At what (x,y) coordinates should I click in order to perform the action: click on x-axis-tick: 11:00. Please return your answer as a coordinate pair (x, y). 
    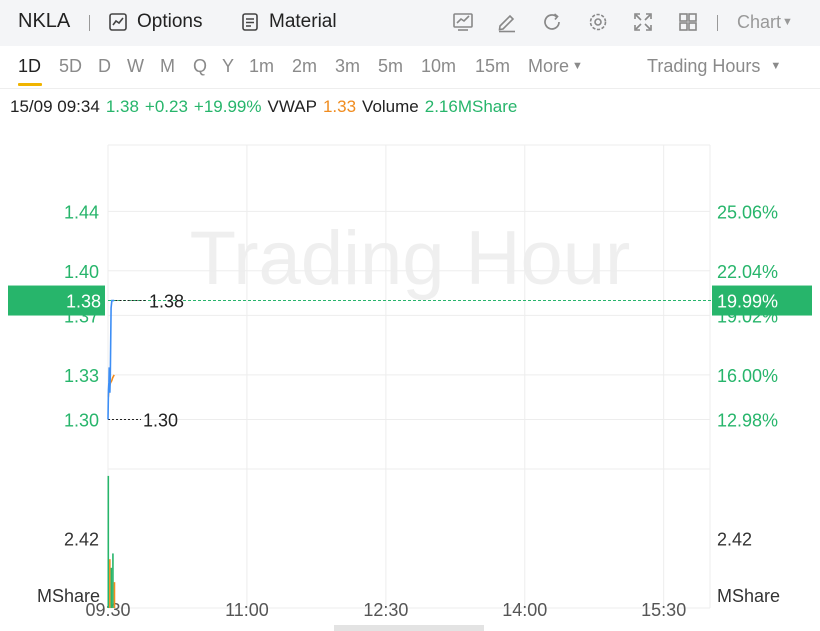
    Looking at the image, I should click on (247, 610).